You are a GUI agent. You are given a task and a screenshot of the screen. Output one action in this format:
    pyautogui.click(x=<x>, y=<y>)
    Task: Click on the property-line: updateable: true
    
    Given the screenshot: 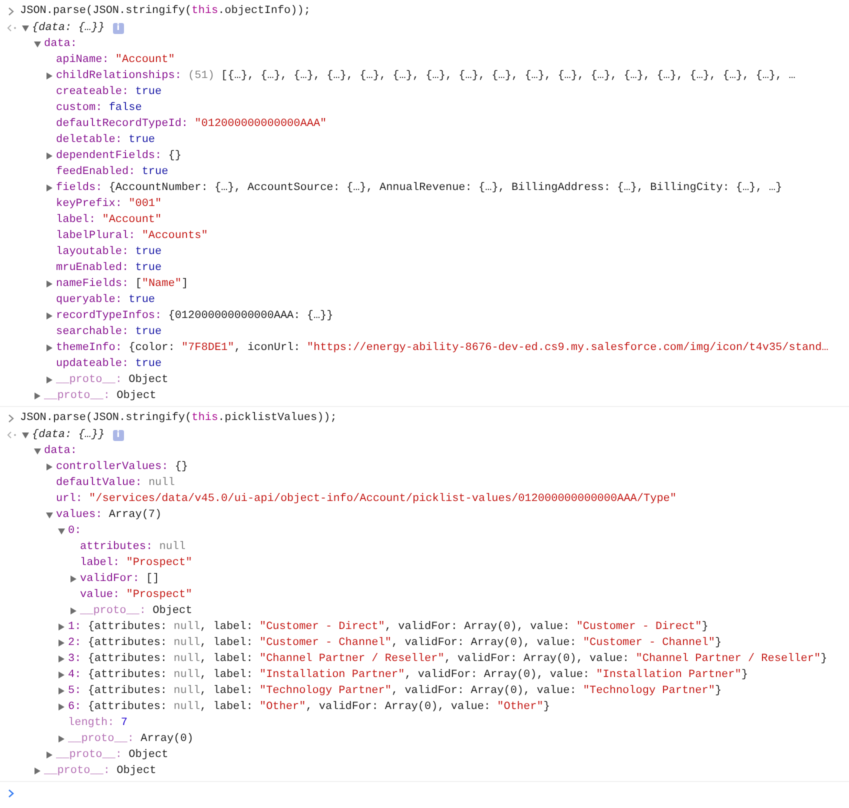 What is the action you would take?
    pyautogui.click(x=109, y=364)
    